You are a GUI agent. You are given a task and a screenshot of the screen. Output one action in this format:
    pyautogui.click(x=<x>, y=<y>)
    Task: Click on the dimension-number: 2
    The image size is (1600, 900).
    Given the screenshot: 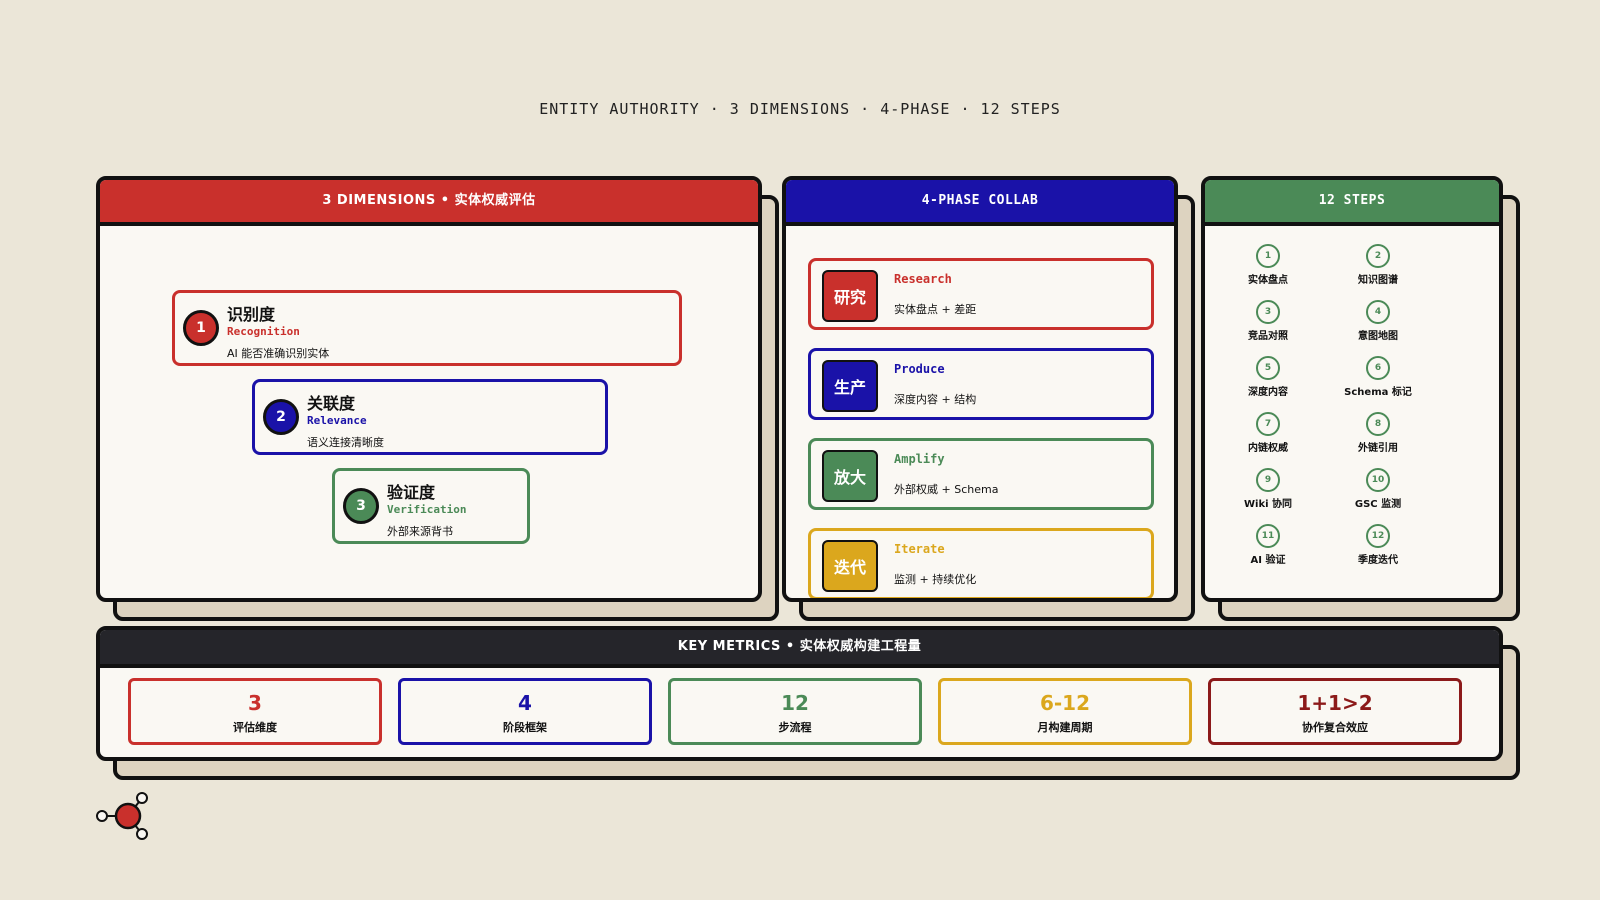 What is the action you would take?
    pyautogui.click(x=281, y=417)
    